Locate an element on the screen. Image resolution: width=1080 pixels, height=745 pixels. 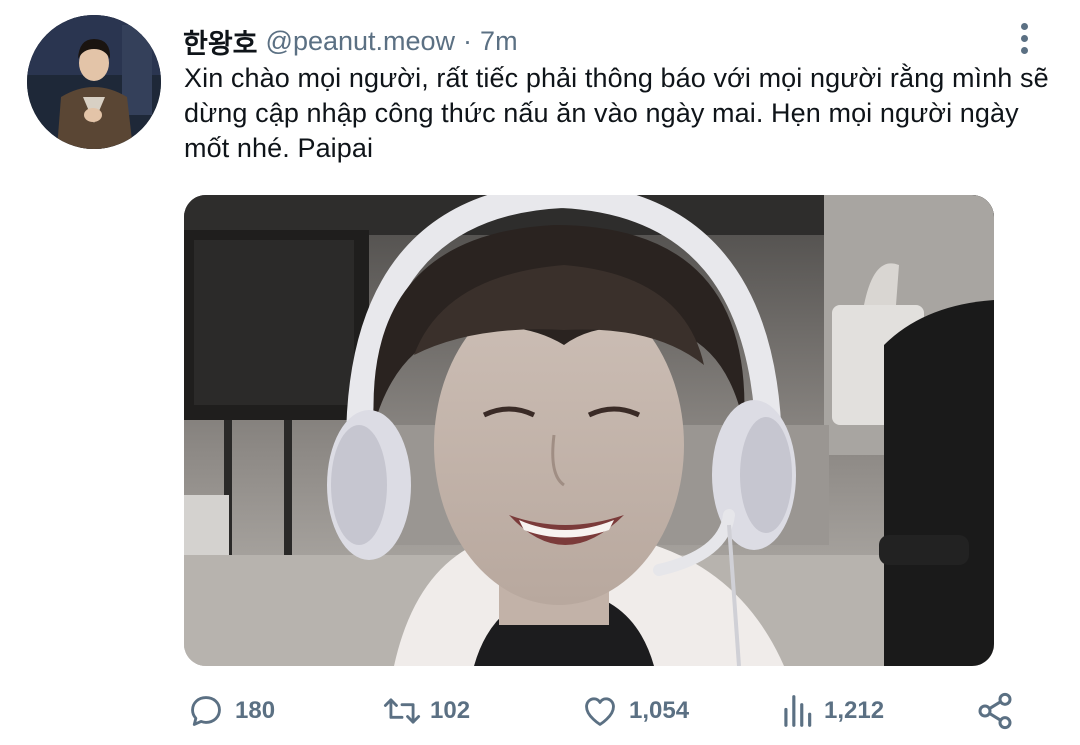
reply-count: 180 is located at coordinates (255, 710).